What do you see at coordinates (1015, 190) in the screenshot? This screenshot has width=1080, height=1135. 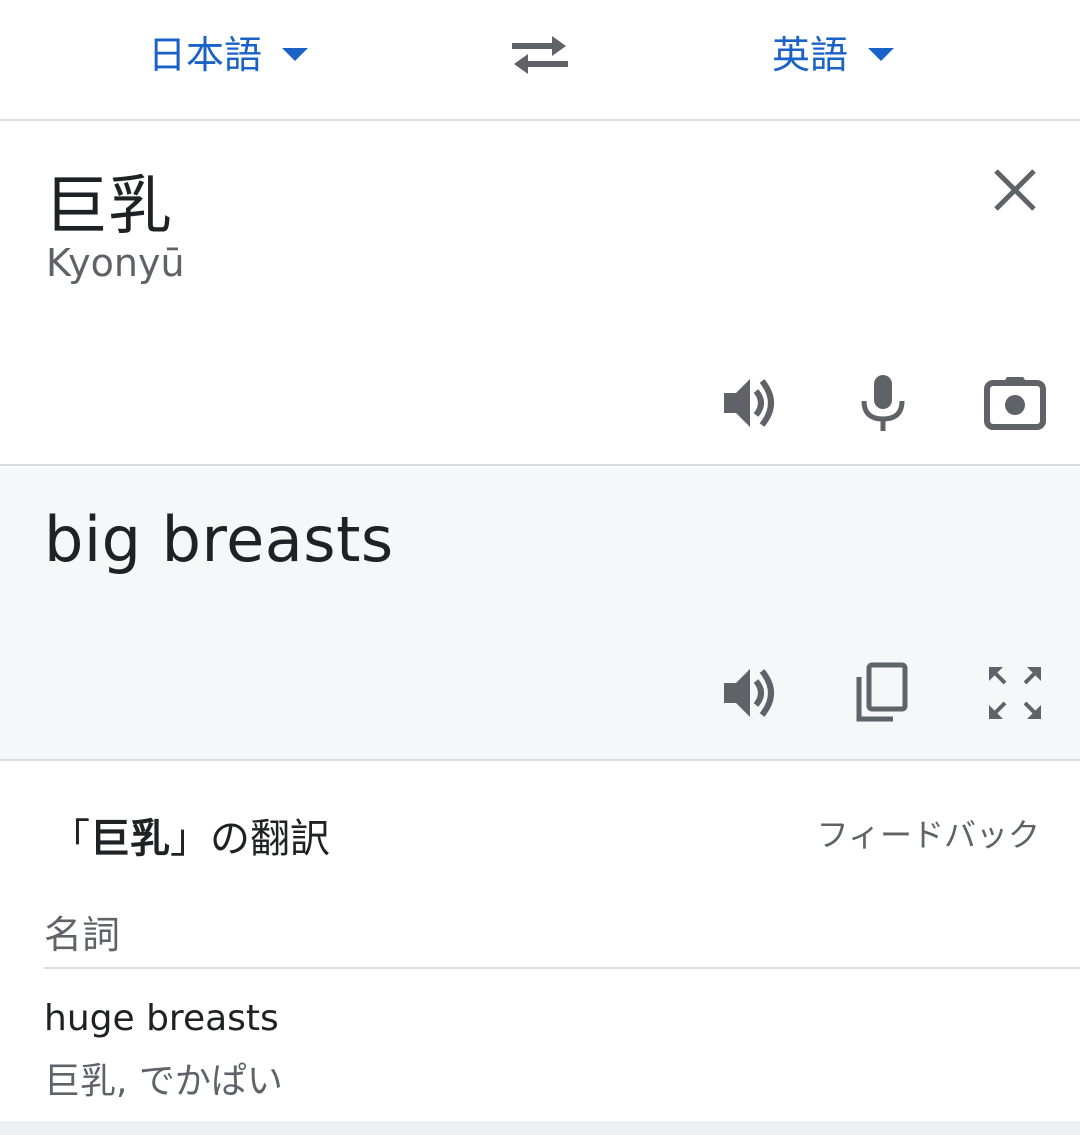 I see `close-icon` at bounding box center [1015, 190].